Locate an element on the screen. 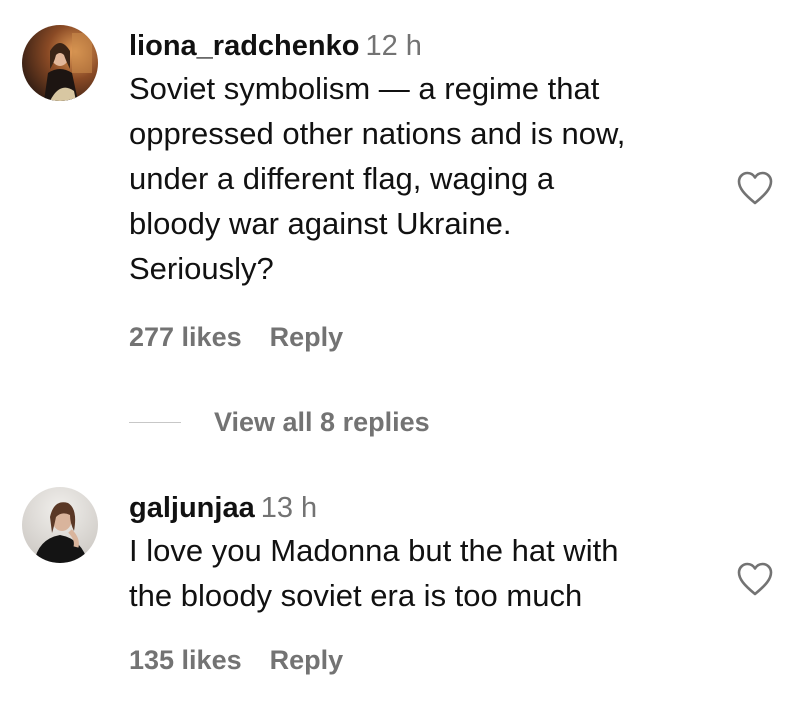  comment-line: bloody war against Ukraine. is located at coordinates (320, 223).